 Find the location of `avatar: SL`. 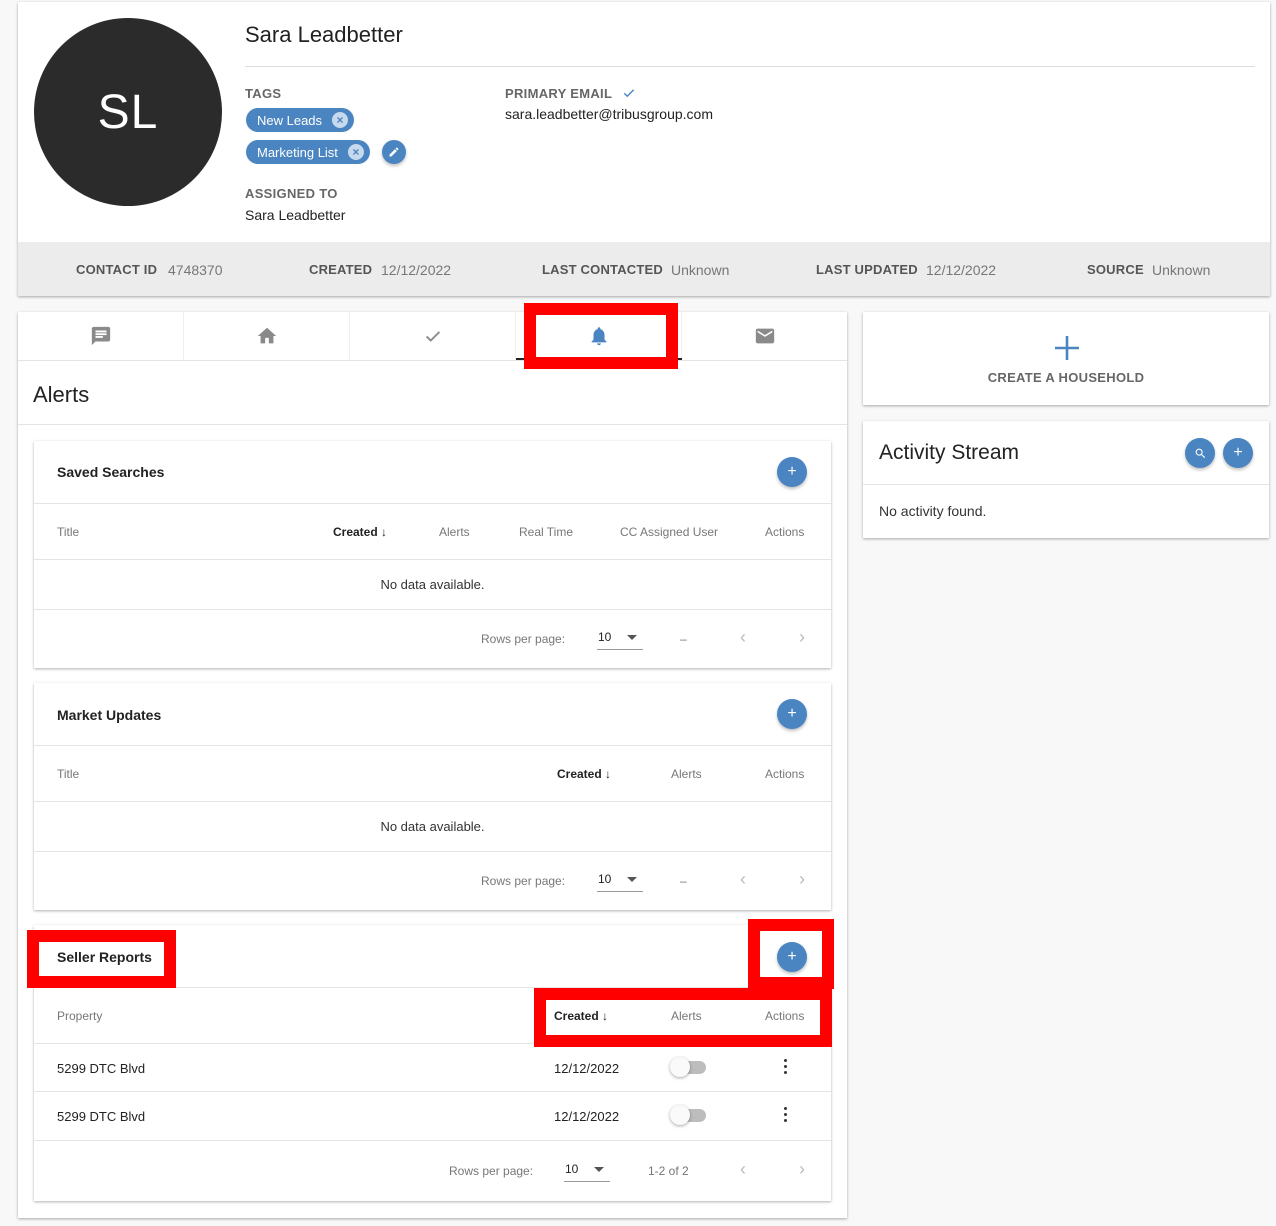

avatar: SL is located at coordinates (128, 112).